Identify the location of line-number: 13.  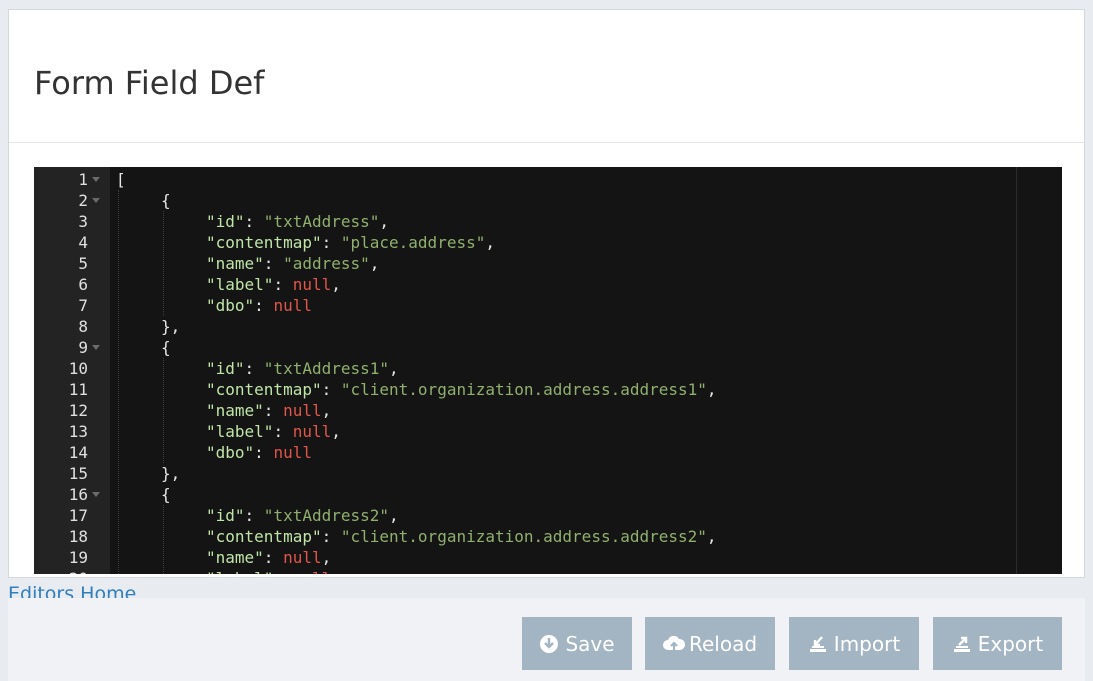
(78, 431).